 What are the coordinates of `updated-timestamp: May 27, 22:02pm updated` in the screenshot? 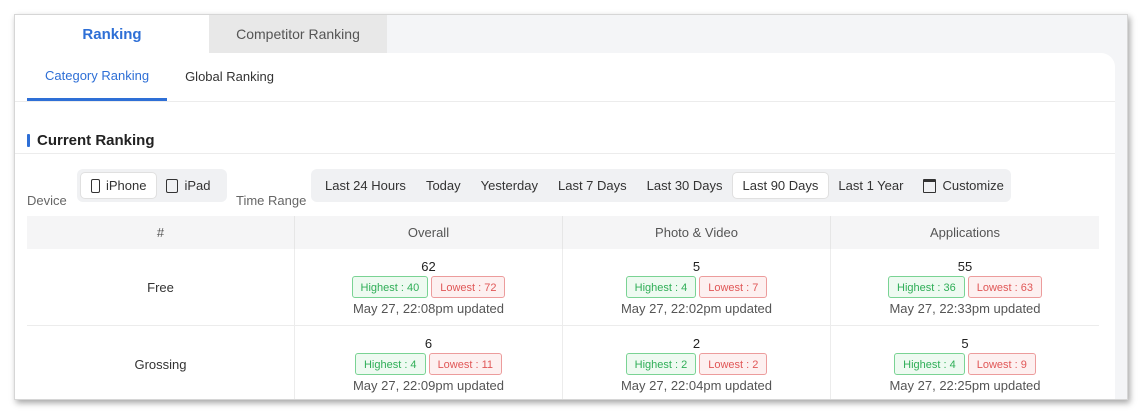 It's located at (696, 308).